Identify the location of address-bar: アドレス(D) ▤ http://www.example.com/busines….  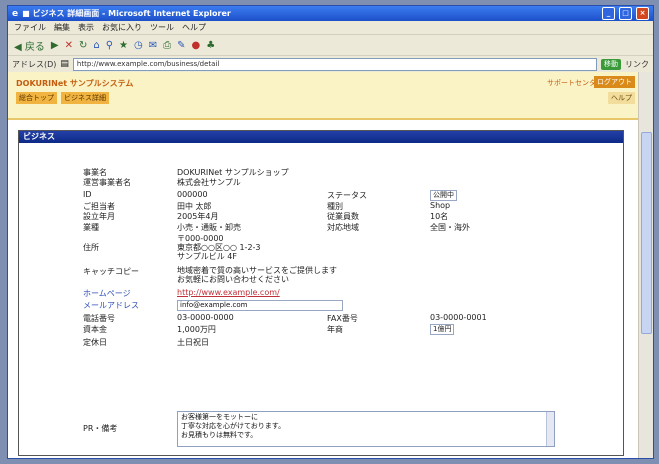
(330, 64).